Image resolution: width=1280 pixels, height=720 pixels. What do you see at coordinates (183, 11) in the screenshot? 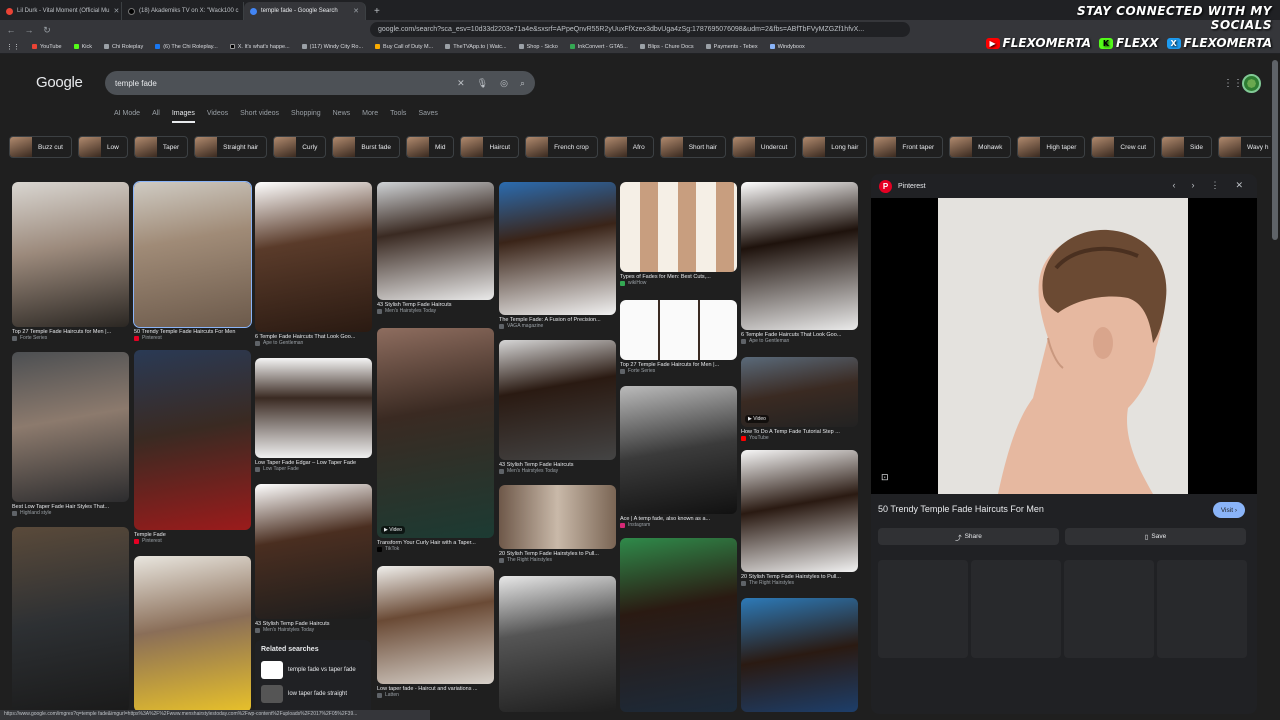
I see `browser-tab: (18) Akademiks TV on X: "Wack100 c✕` at bounding box center [183, 11].